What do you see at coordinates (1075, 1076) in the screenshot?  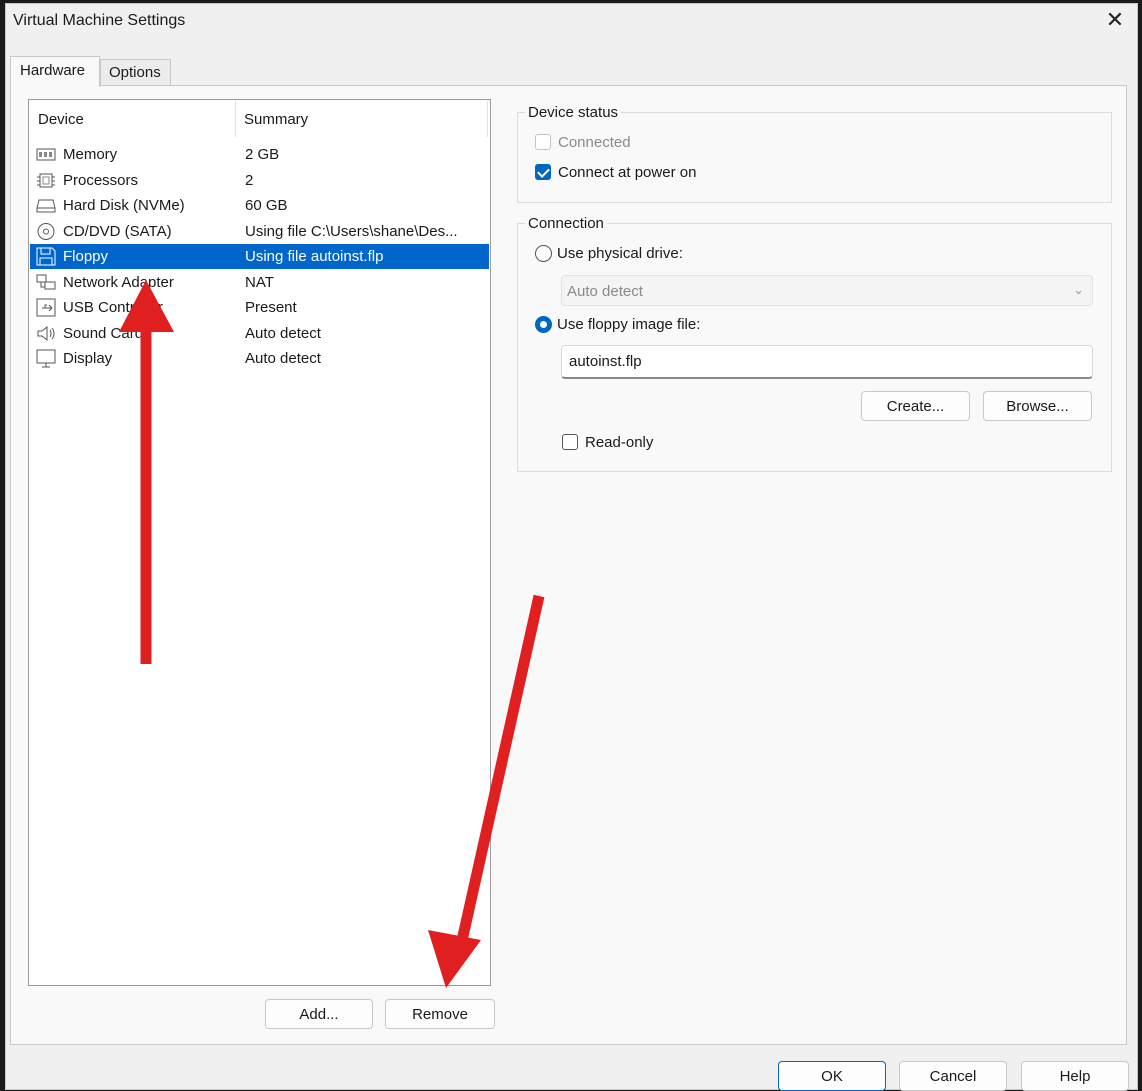 I see `help-button: Help` at bounding box center [1075, 1076].